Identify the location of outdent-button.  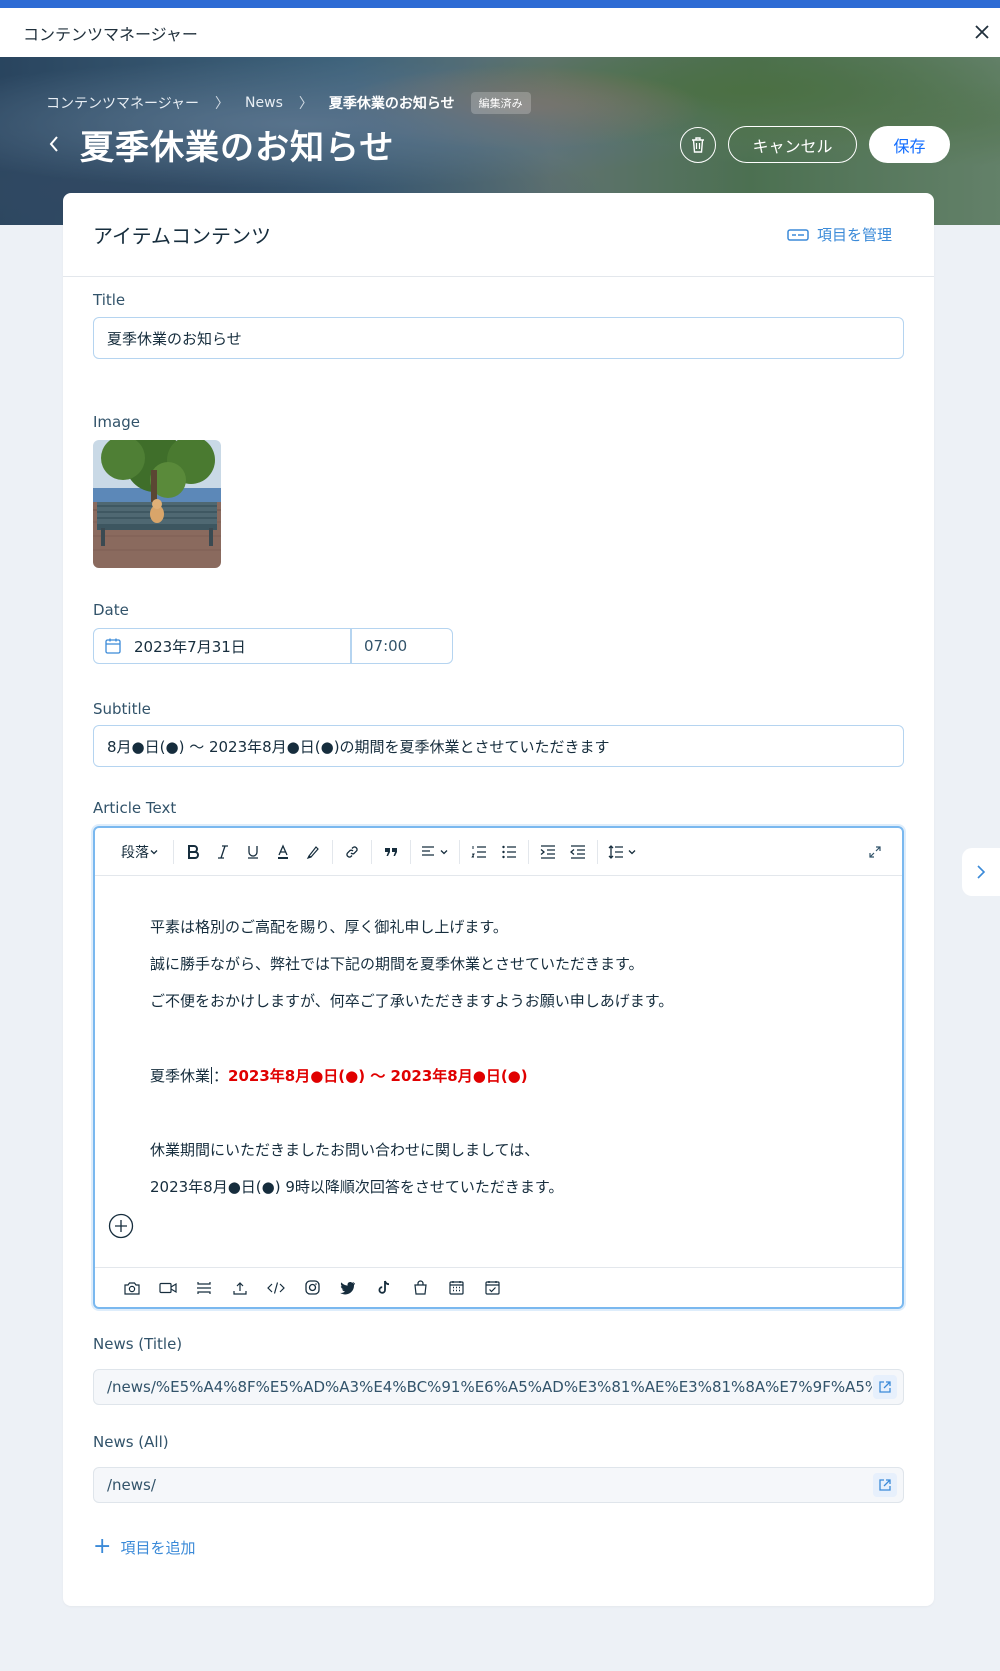
(578, 852).